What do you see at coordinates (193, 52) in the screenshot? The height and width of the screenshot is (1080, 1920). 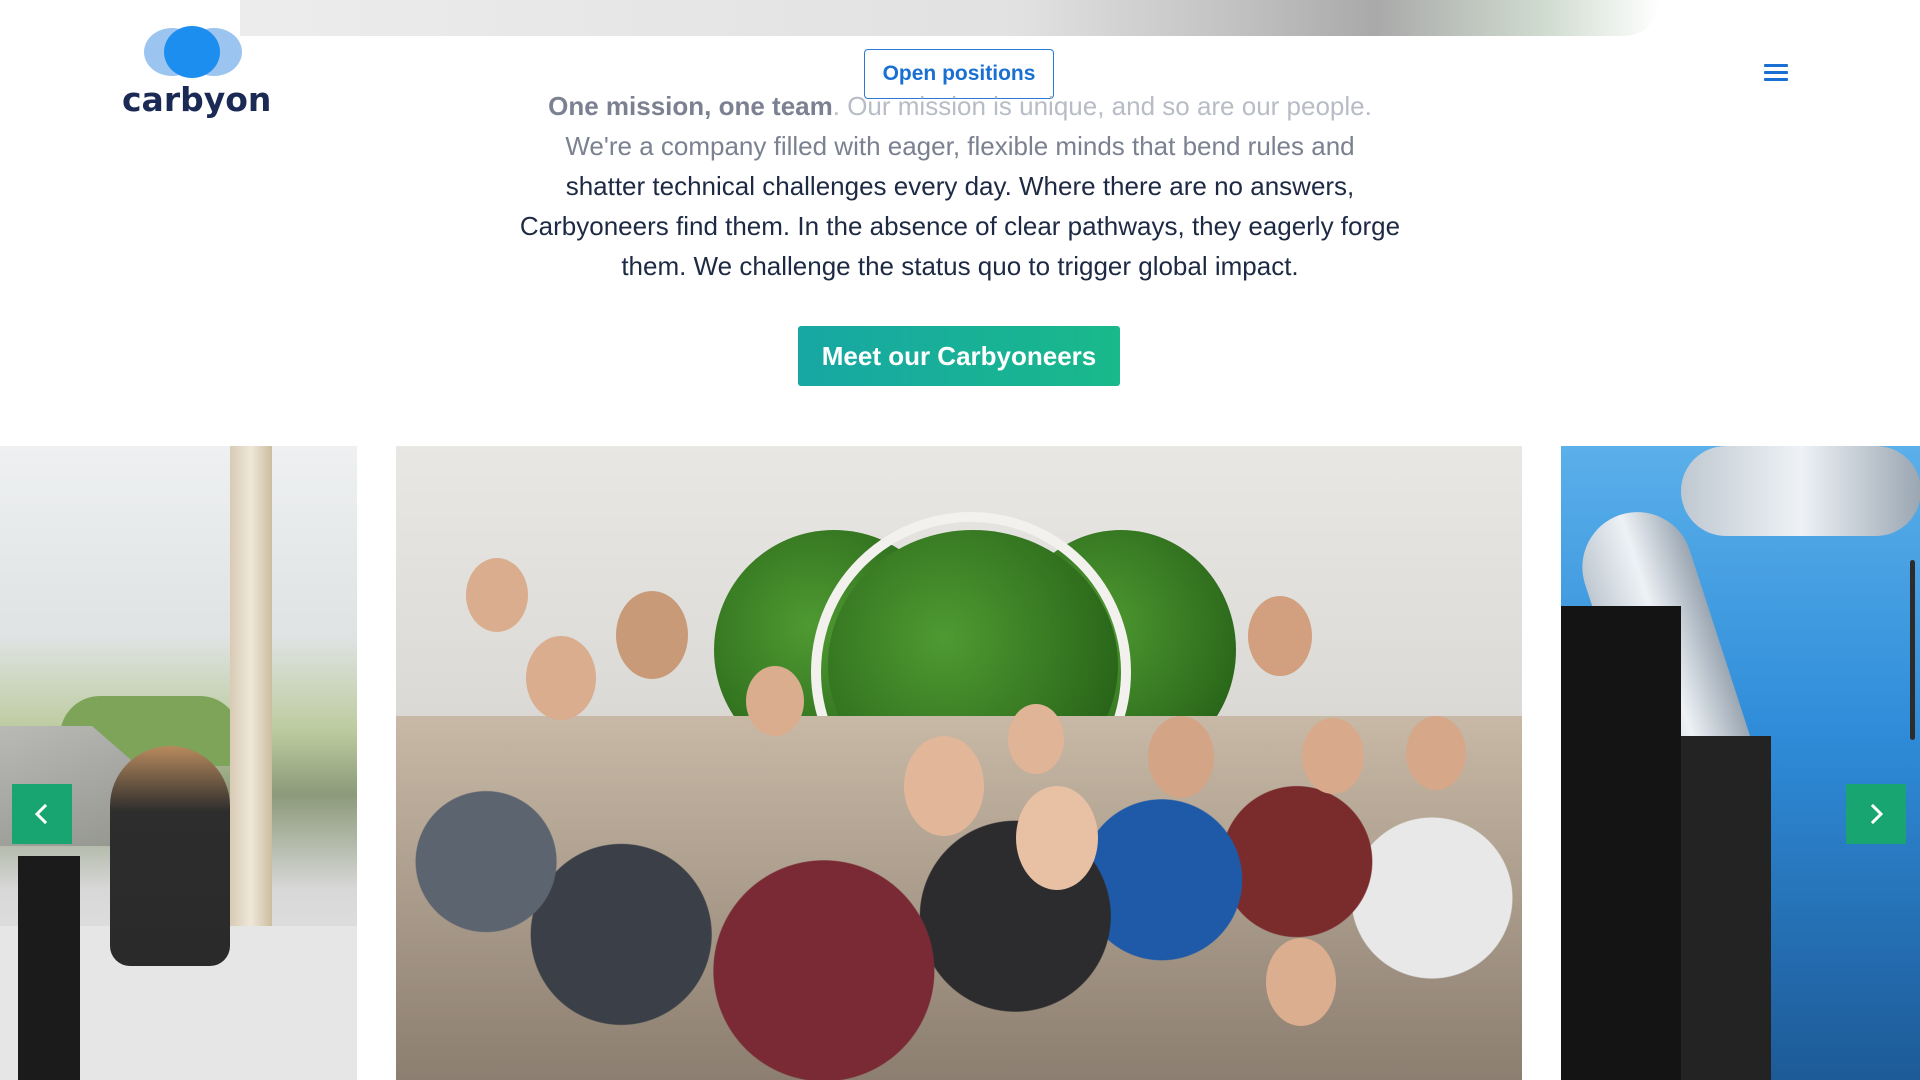 I see `logo-mark-icon` at bounding box center [193, 52].